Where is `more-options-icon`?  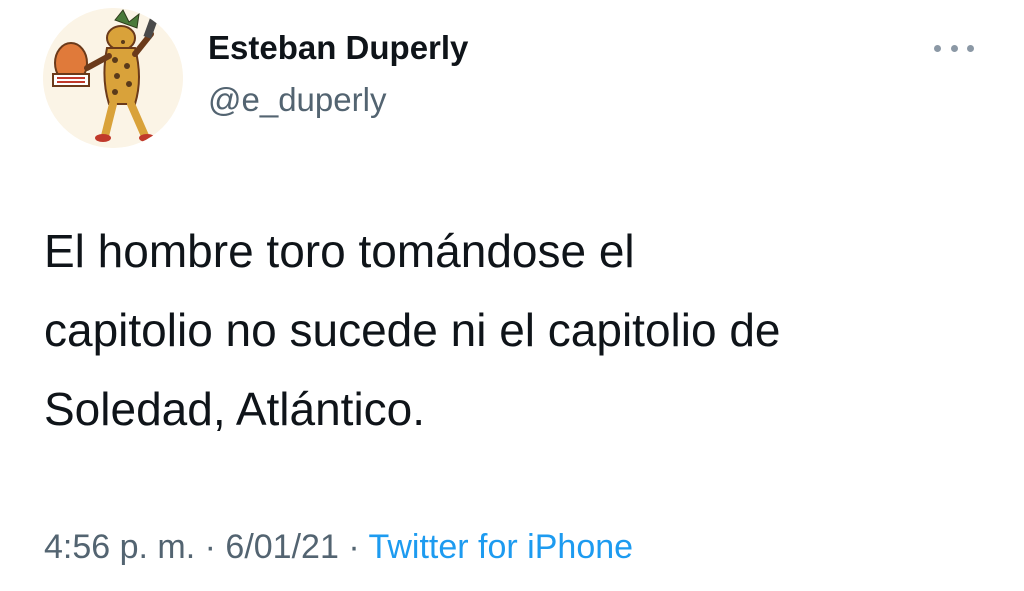 more-options-icon is located at coordinates (954, 48).